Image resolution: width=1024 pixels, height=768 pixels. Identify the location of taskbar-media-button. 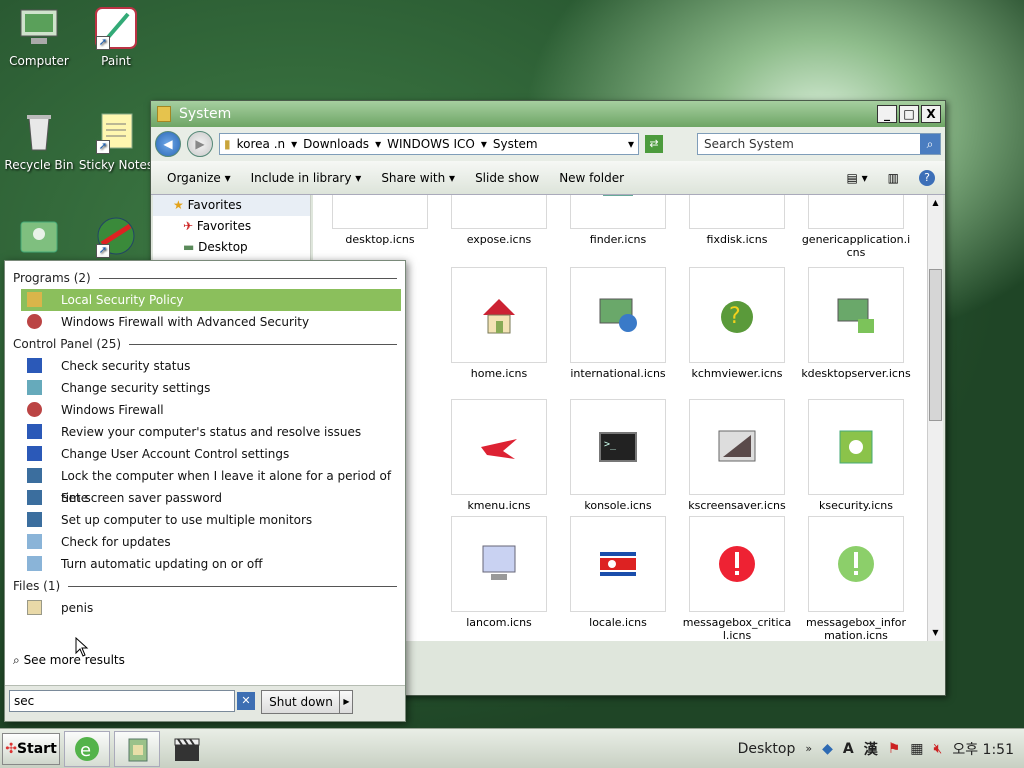
(187, 749).